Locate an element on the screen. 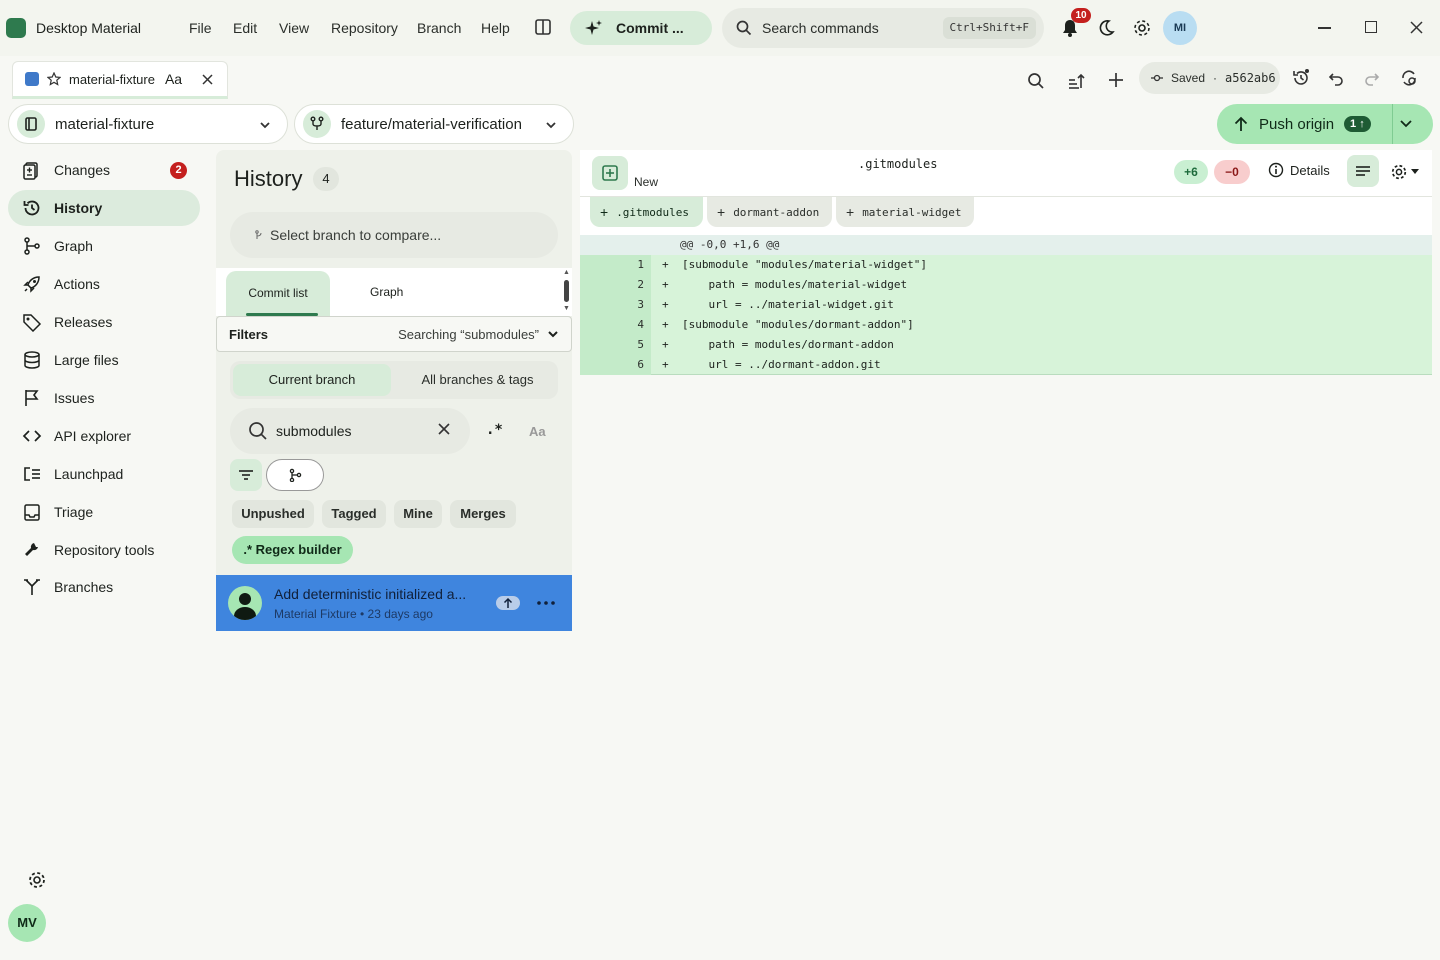 This screenshot has width=1440, height=960. scroll-down-icon: ▼ is located at coordinates (566, 308).